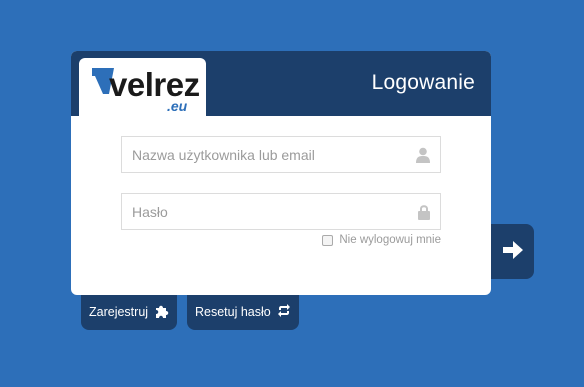 This screenshot has width=584, height=387. I want to click on page-title: Logowanie, so click(423, 82).